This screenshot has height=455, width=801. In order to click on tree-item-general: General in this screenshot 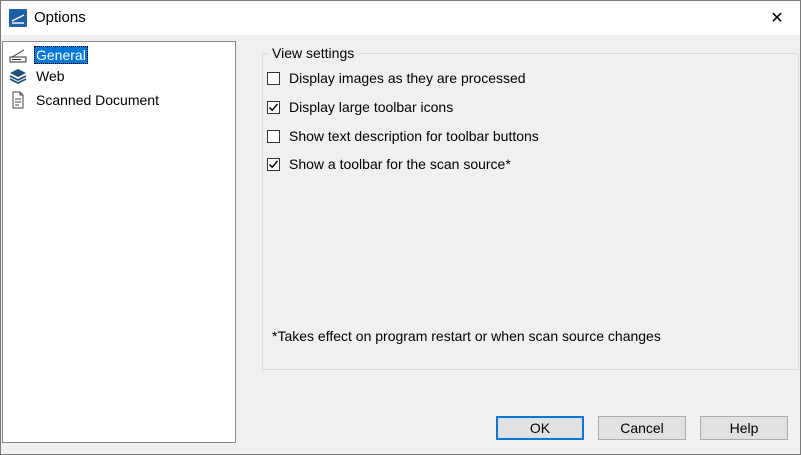, I will do `click(48, 55)`.